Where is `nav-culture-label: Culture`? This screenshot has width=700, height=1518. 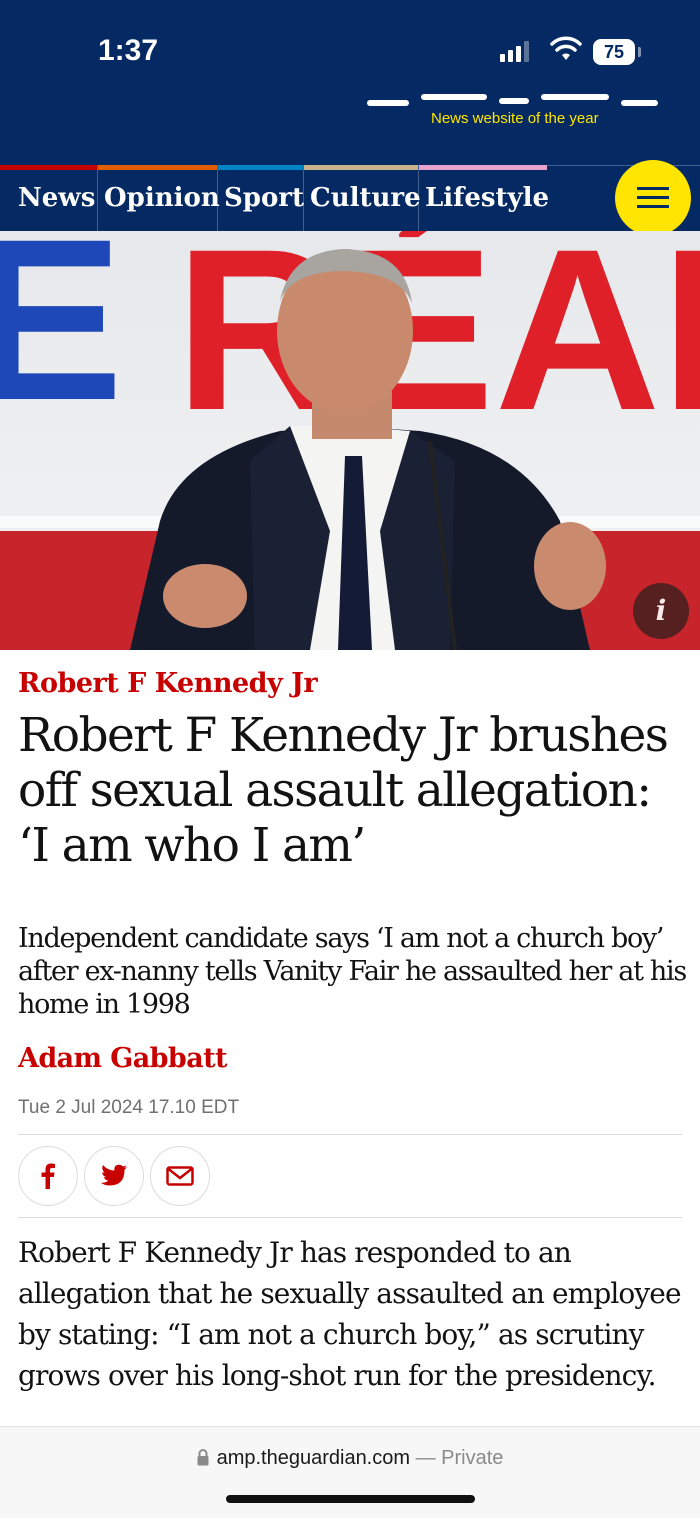 nav-culture-label: Culture is located at coordinates (365, 198).